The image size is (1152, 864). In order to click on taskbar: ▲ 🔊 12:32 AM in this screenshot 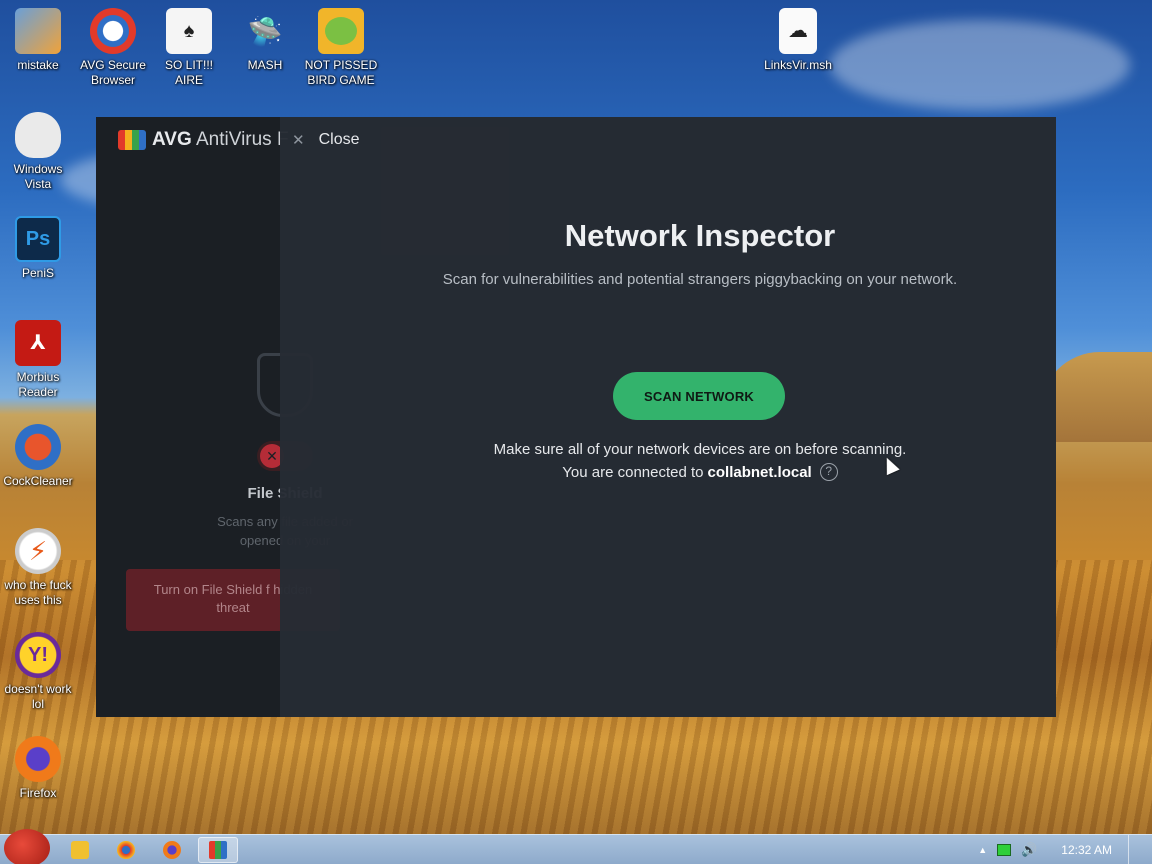, I will do `click(576, 846)`.